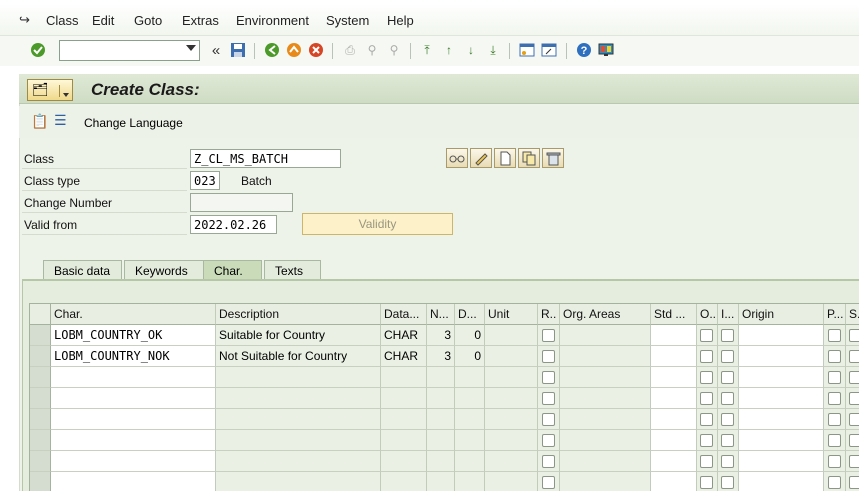  What do you see at coordinates (50, 90) in the screenshot?
I see `screen-options-button: 🗂` at bounding box center [50, 90].